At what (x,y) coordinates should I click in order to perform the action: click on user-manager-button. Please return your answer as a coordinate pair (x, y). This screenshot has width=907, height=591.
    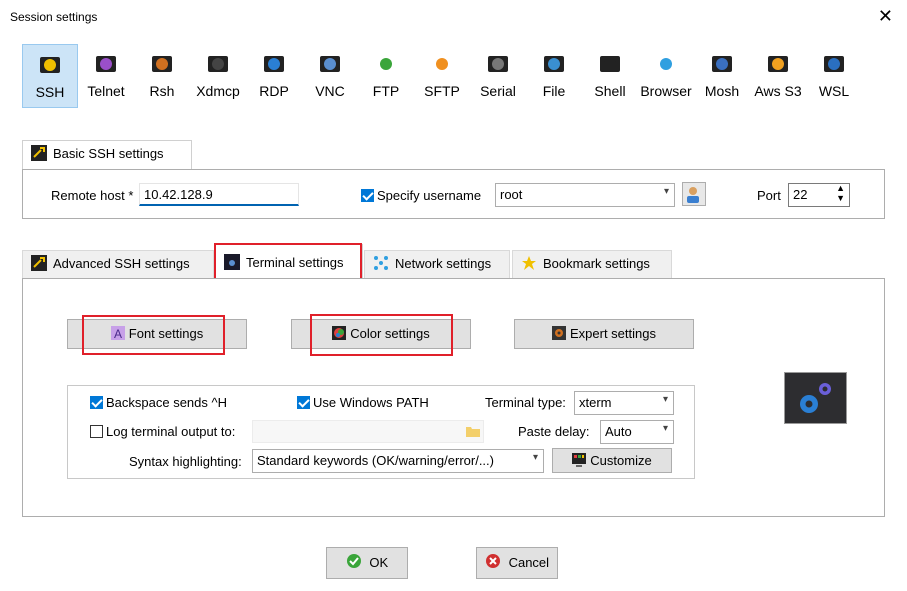
    Looking at the image, I should click on (694, 194).